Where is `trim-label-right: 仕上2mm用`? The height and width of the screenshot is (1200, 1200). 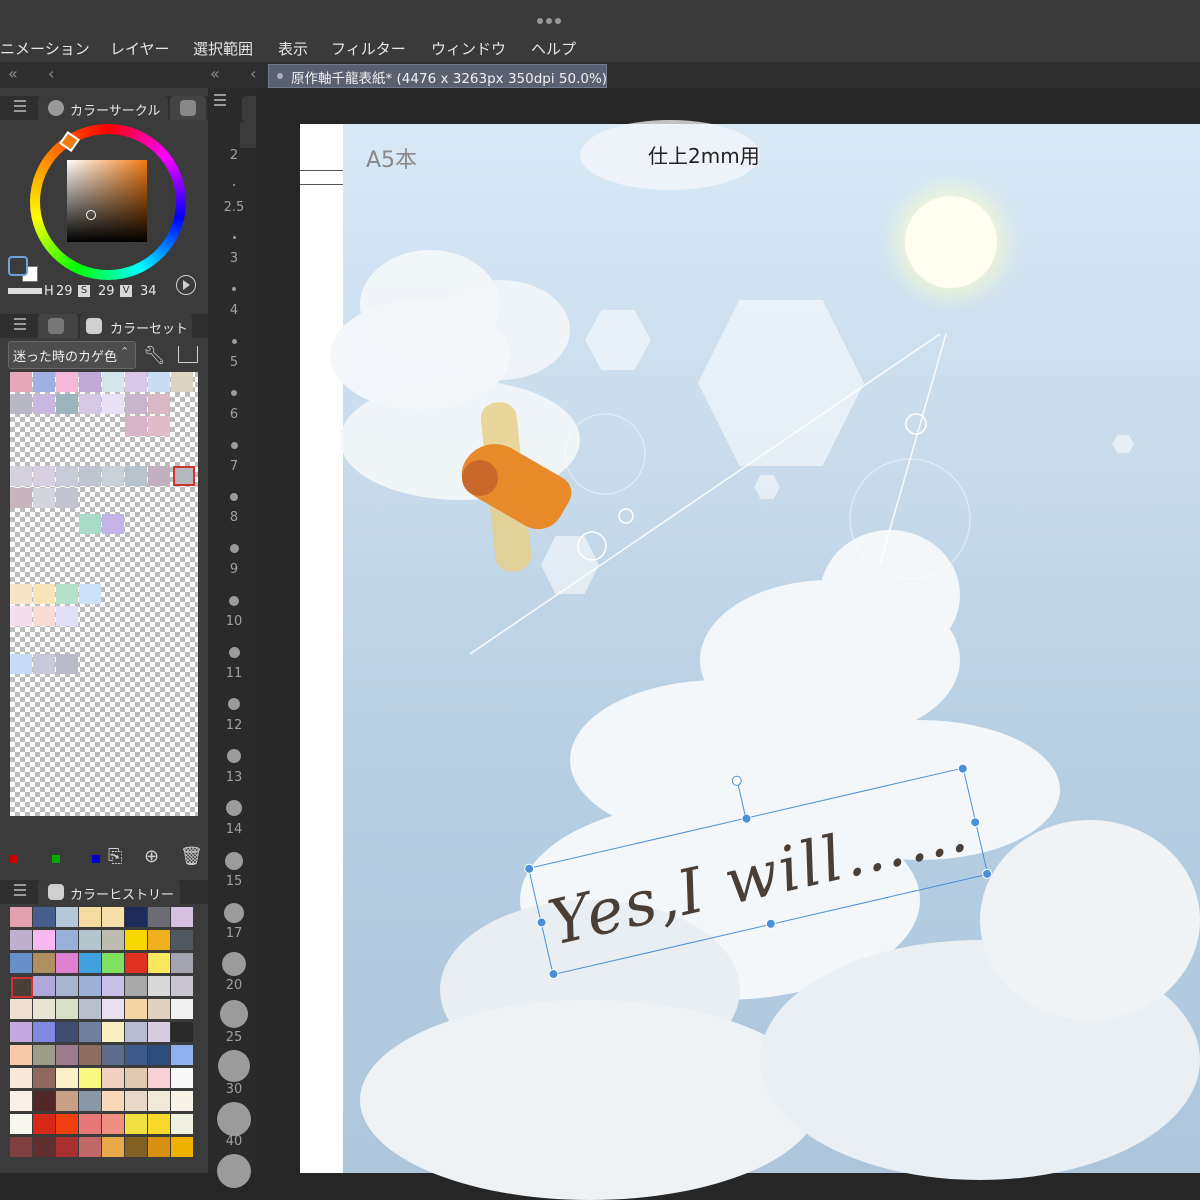
trim-label-right: 仕上2mm用 is located at coordinates (704, 156).